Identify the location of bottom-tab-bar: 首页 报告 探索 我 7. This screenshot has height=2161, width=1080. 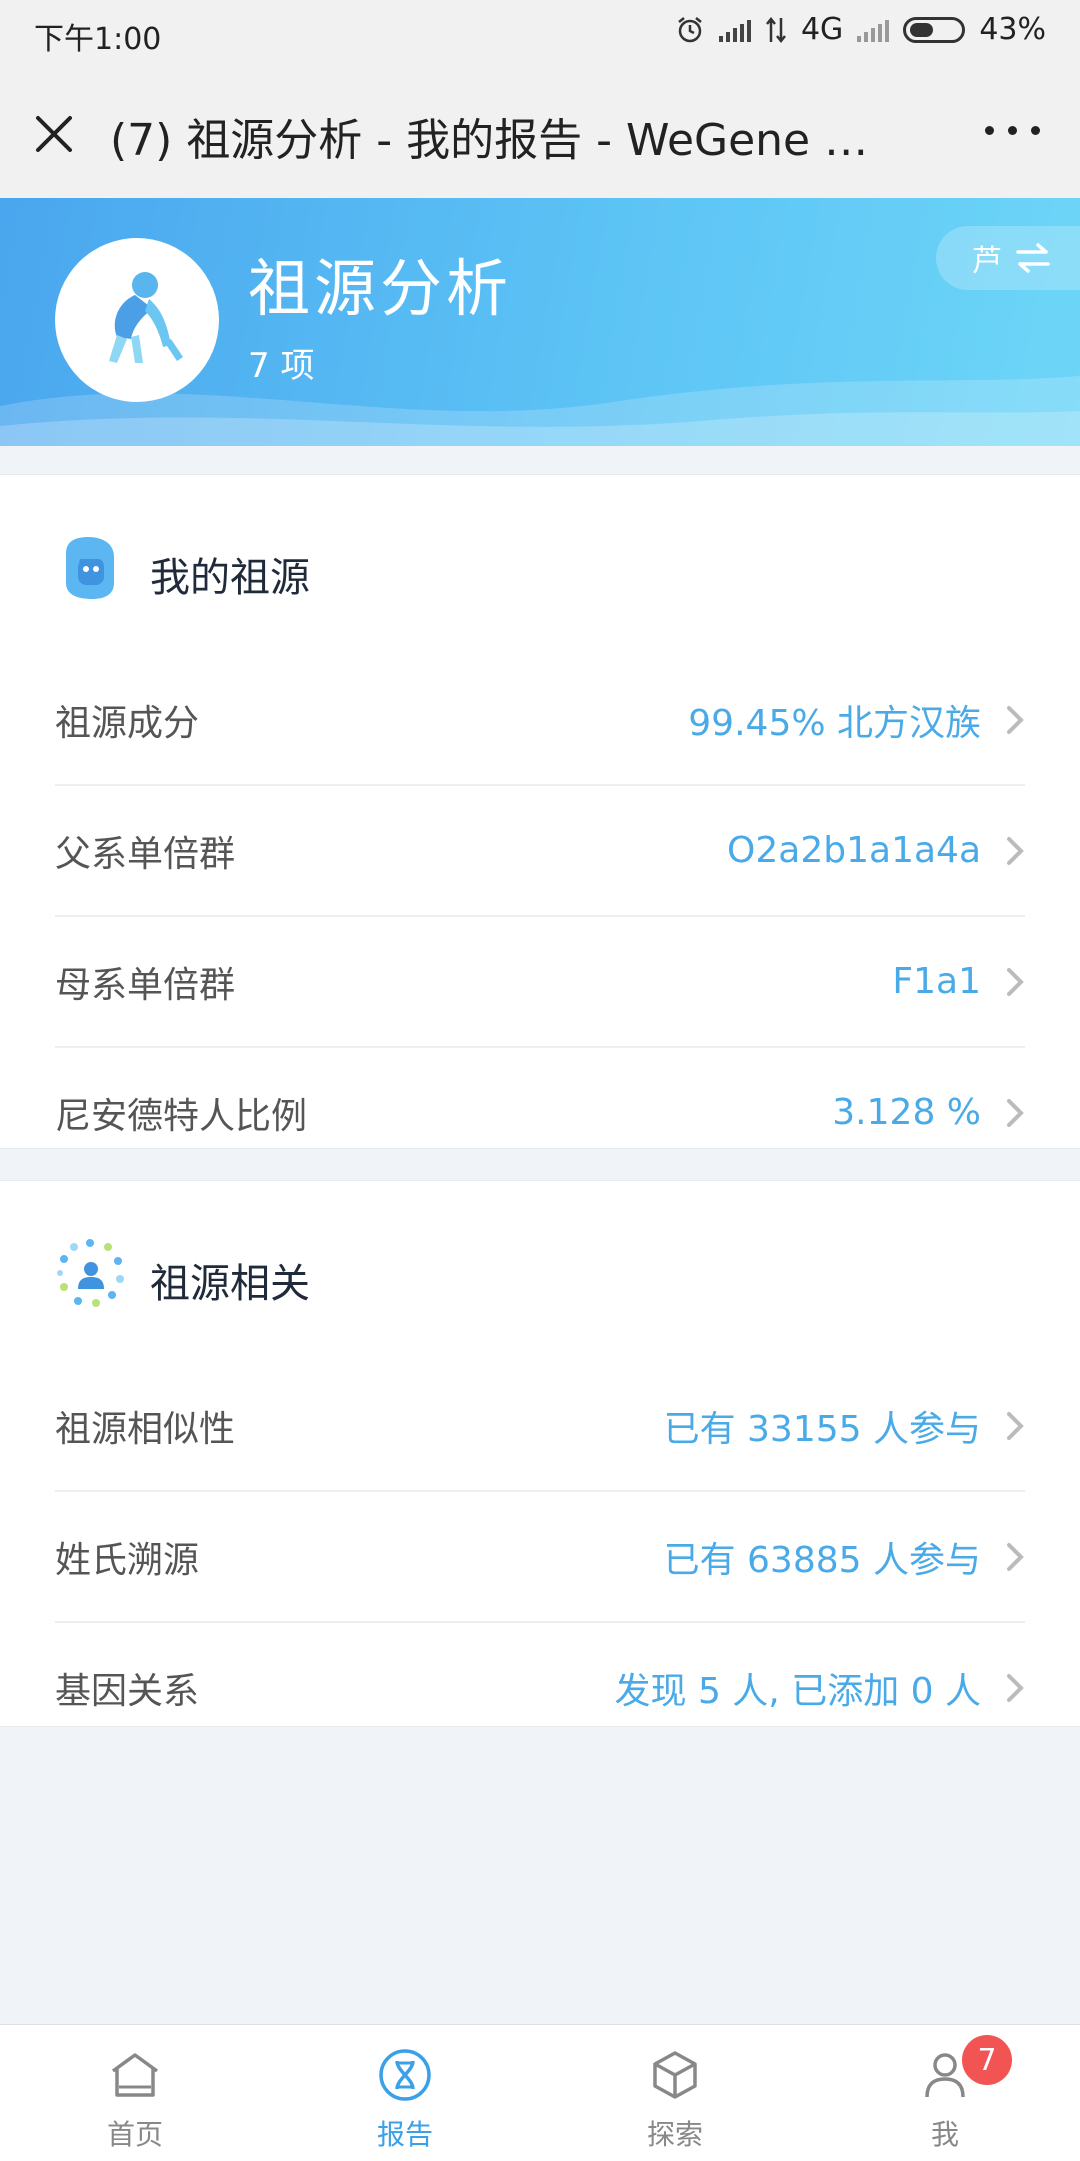
(540, 2092).